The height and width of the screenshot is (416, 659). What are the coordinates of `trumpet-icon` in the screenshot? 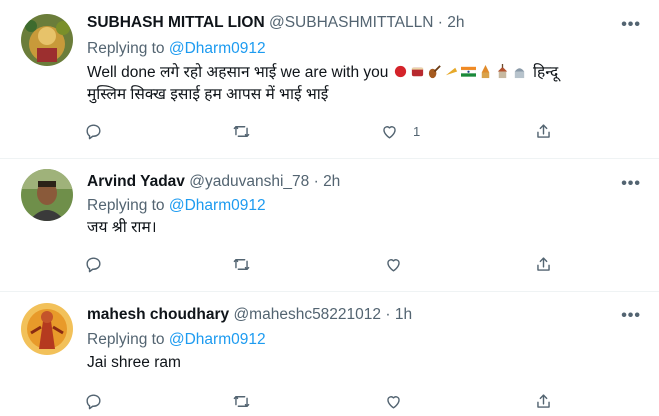 It's located at (451, 71).